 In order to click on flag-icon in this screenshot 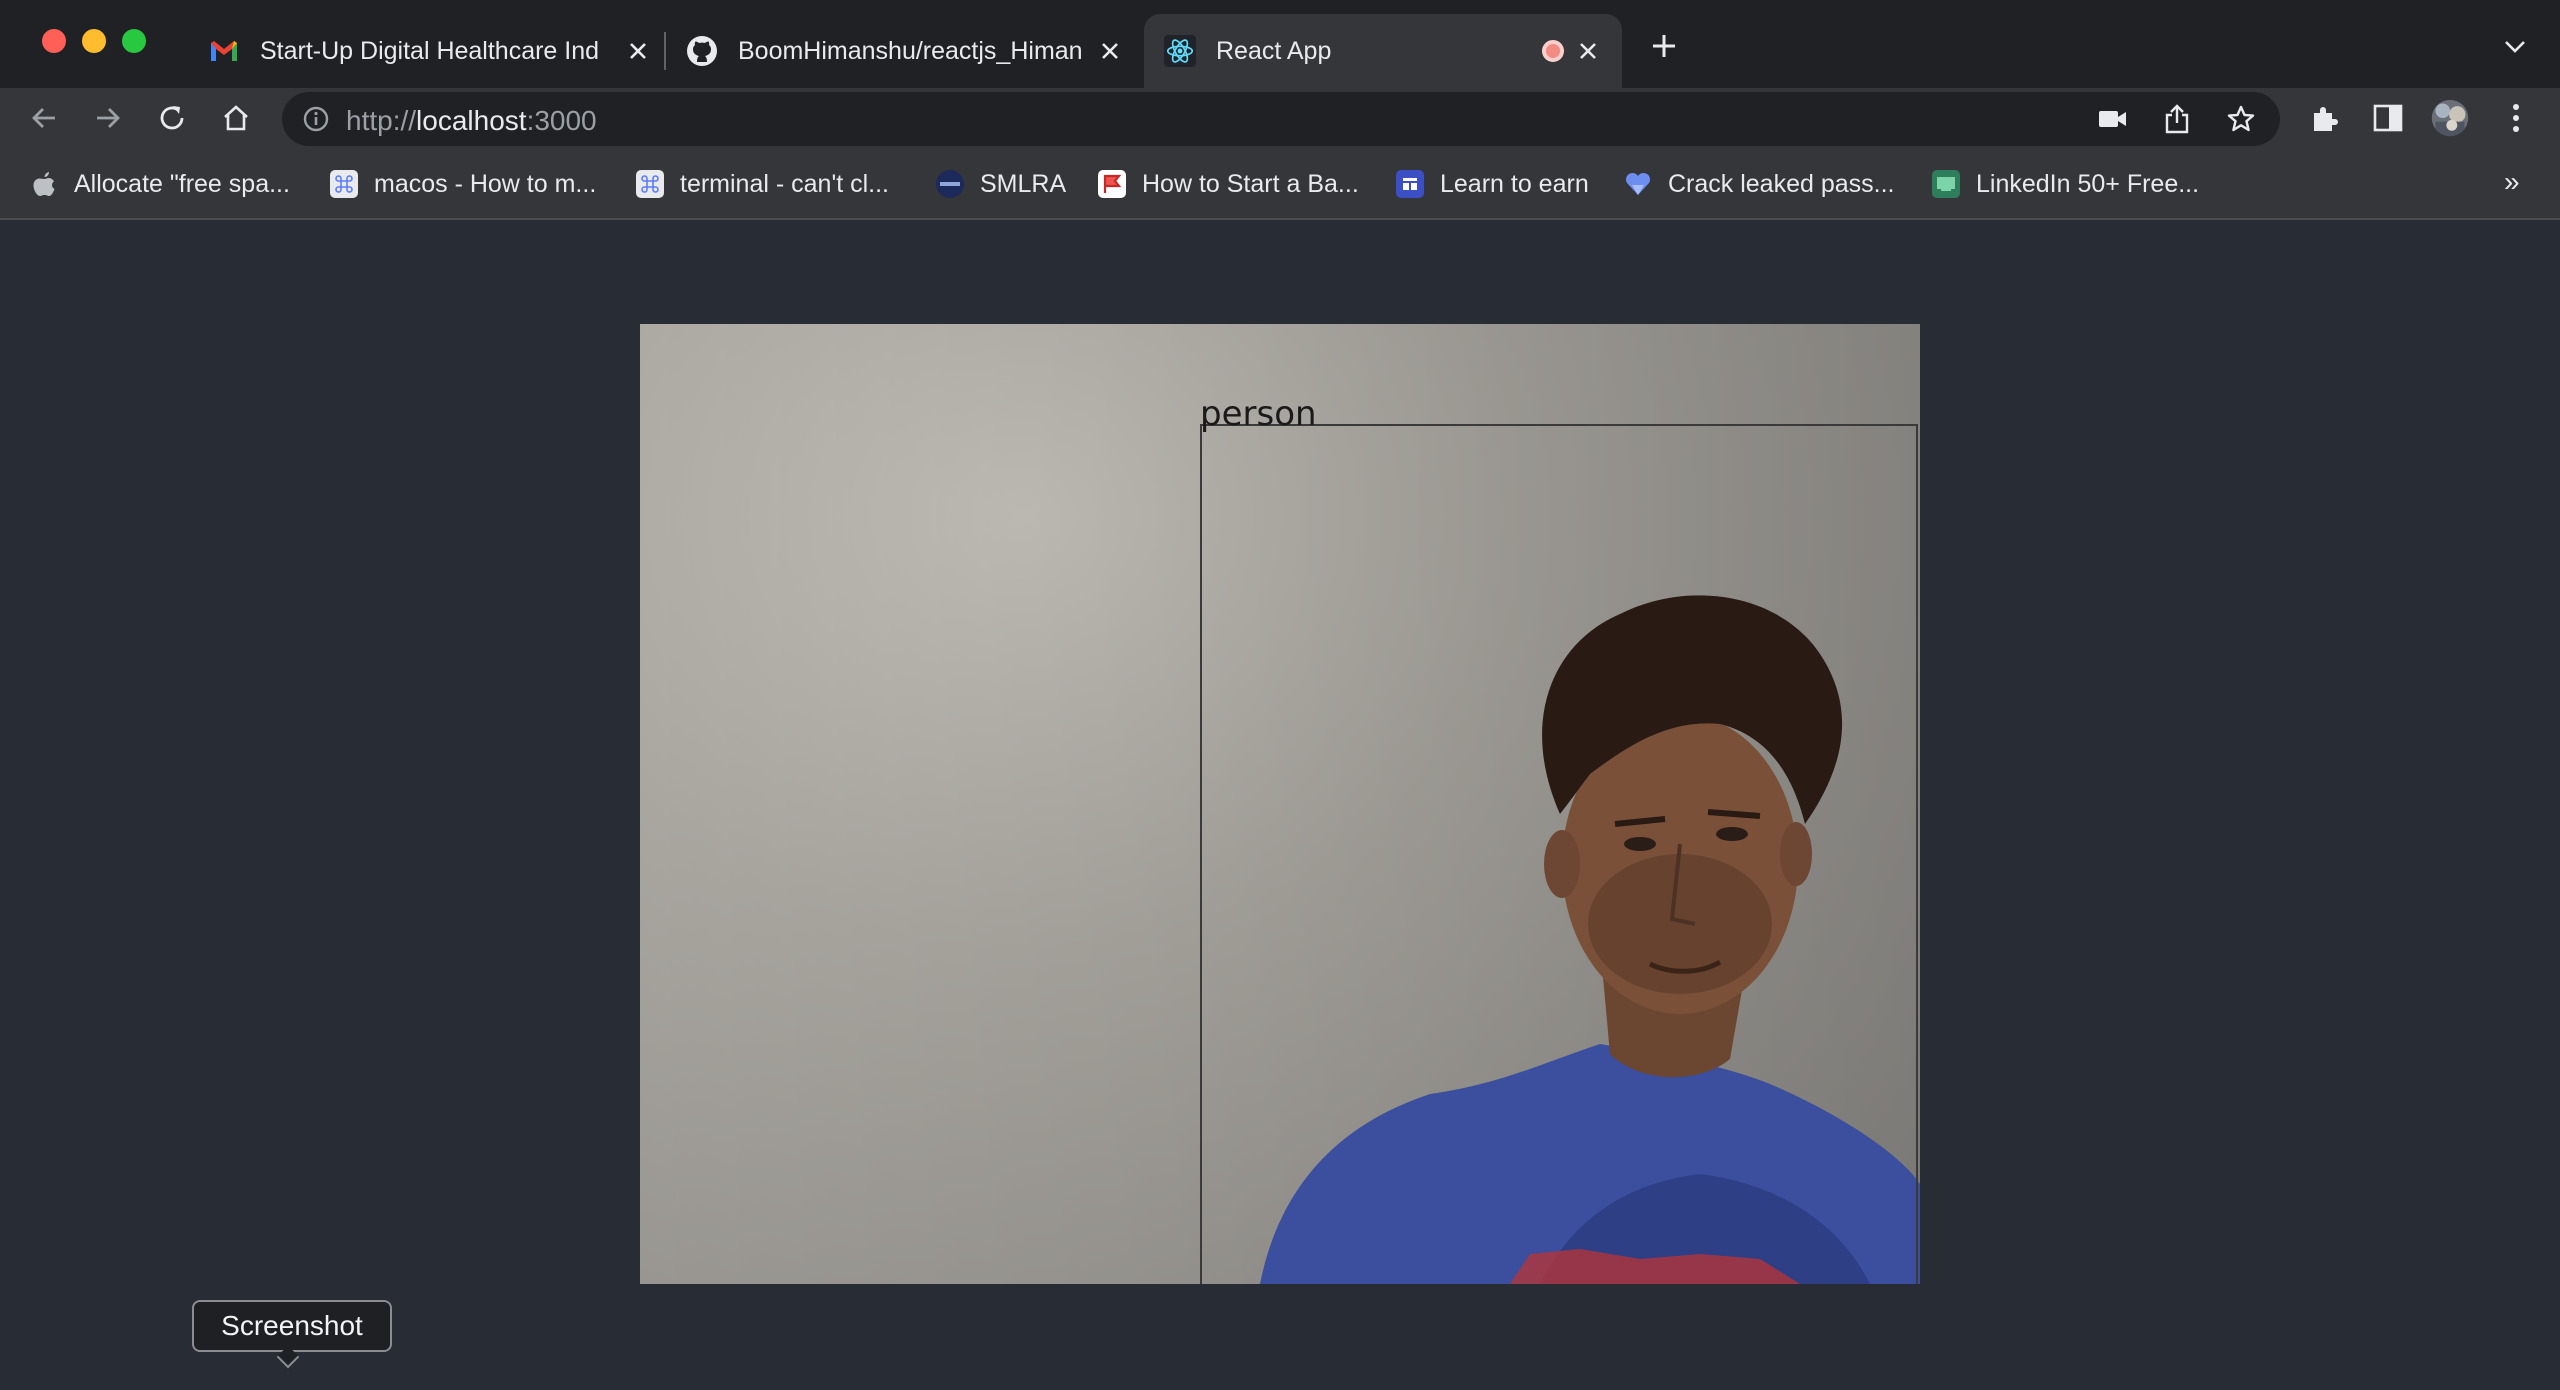, I will do `click(1112, 184)`.